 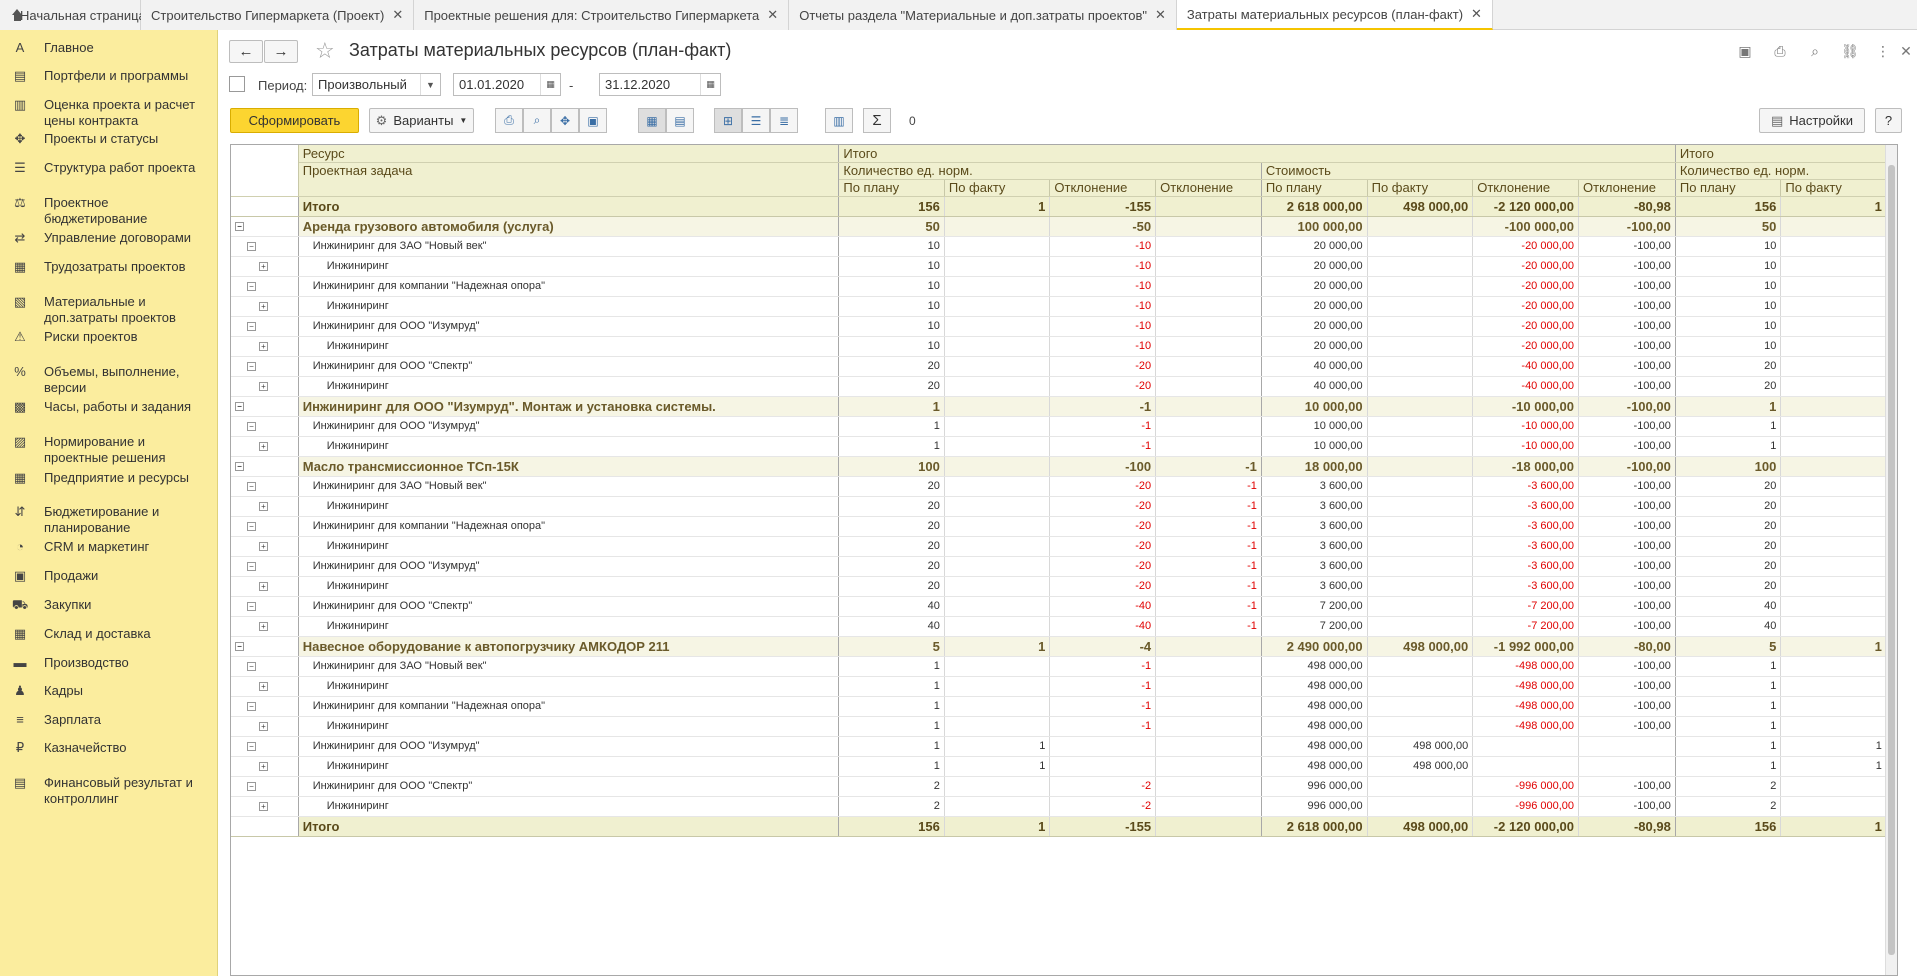 I want to click on forward-button: →, so click(x=281, y=51).